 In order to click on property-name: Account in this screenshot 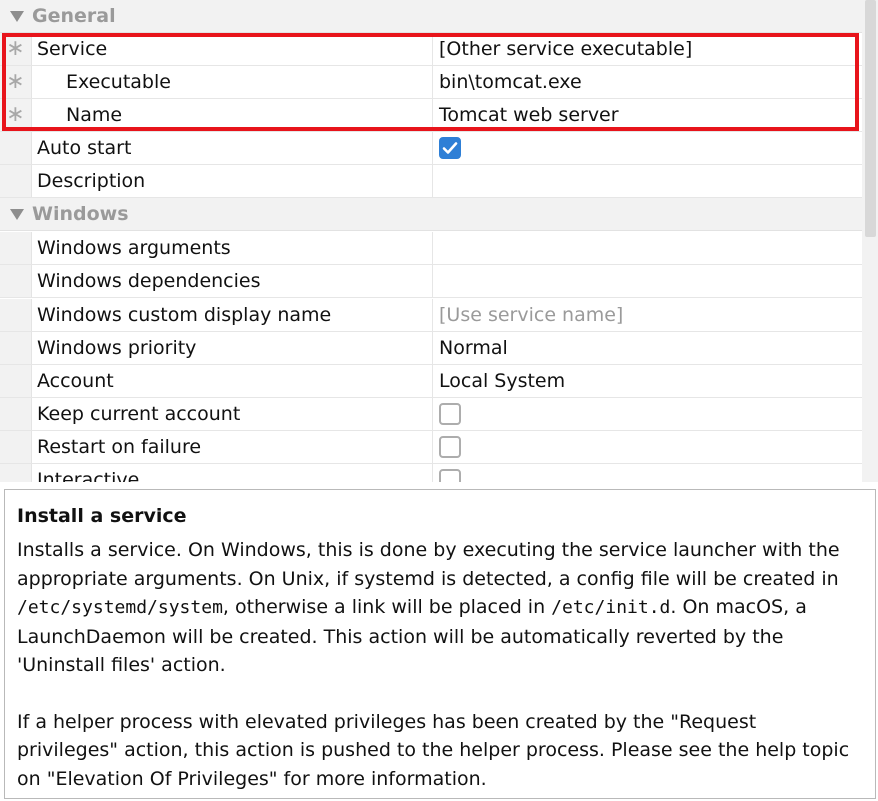, I will do `click(75, 381)`.